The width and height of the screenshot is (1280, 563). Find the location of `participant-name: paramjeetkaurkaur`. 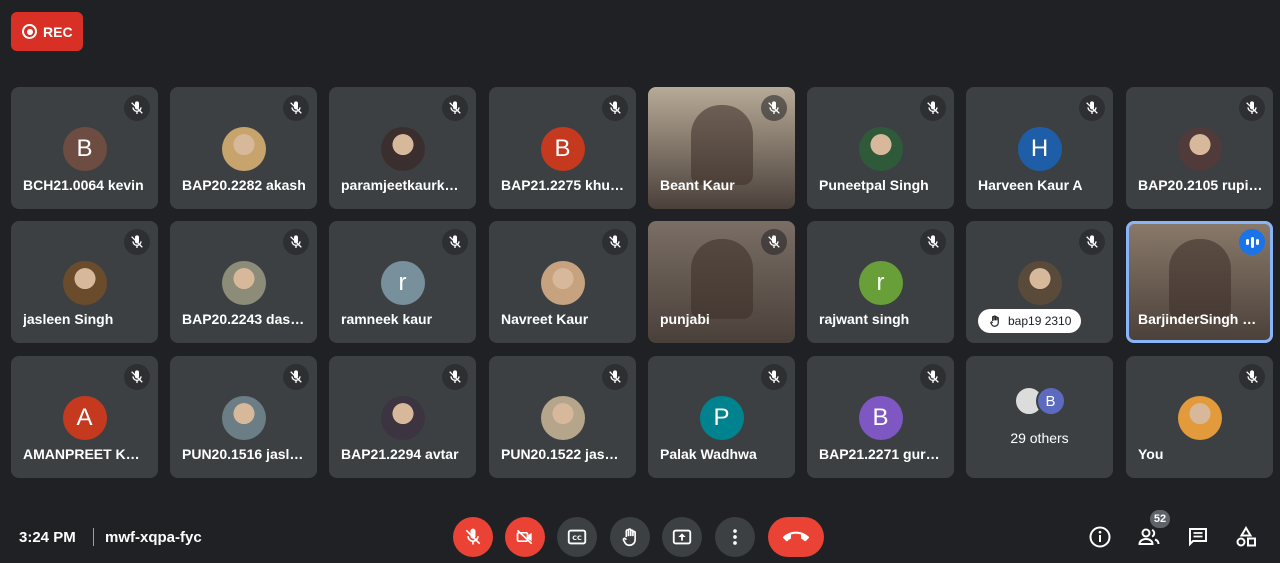

participant-name: paramjeetkaurkaur is located at coordinates (403, 185).